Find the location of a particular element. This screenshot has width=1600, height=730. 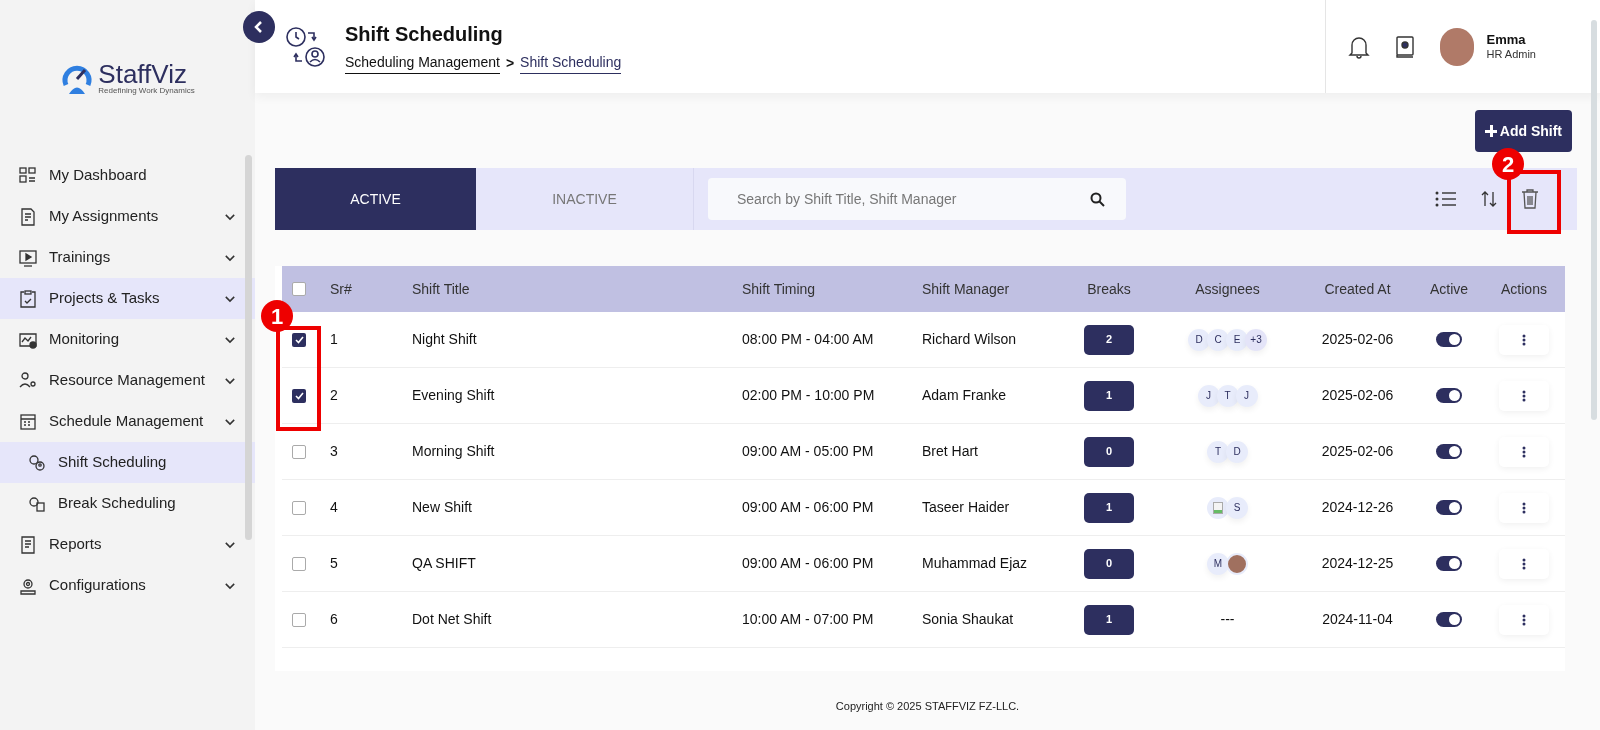

sidebar-subitem: Break Scheduling is located at coordinates (127, 503).